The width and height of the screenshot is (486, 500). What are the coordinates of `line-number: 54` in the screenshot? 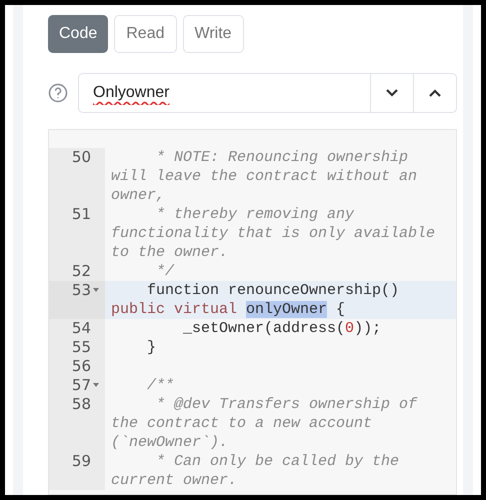 It's located at (81, 328).